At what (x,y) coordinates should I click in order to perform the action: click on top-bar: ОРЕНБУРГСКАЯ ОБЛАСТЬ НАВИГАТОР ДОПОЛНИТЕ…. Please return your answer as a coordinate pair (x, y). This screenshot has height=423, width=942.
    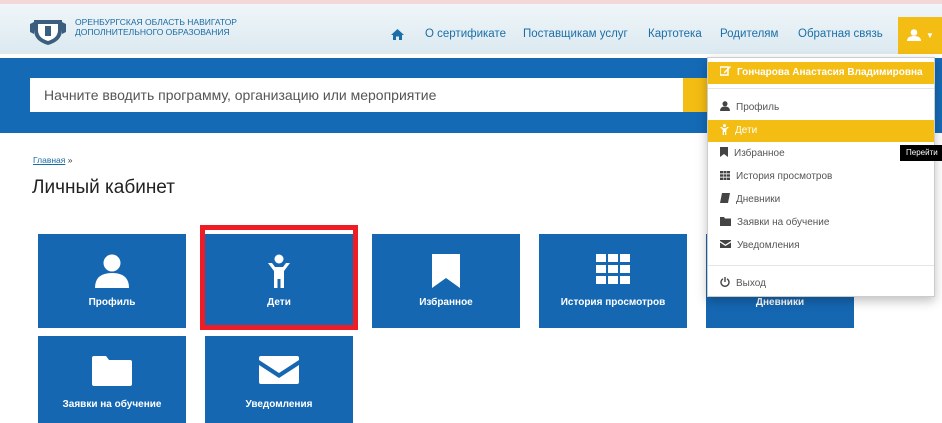
    Looking at the image, I should click on (471, 27).